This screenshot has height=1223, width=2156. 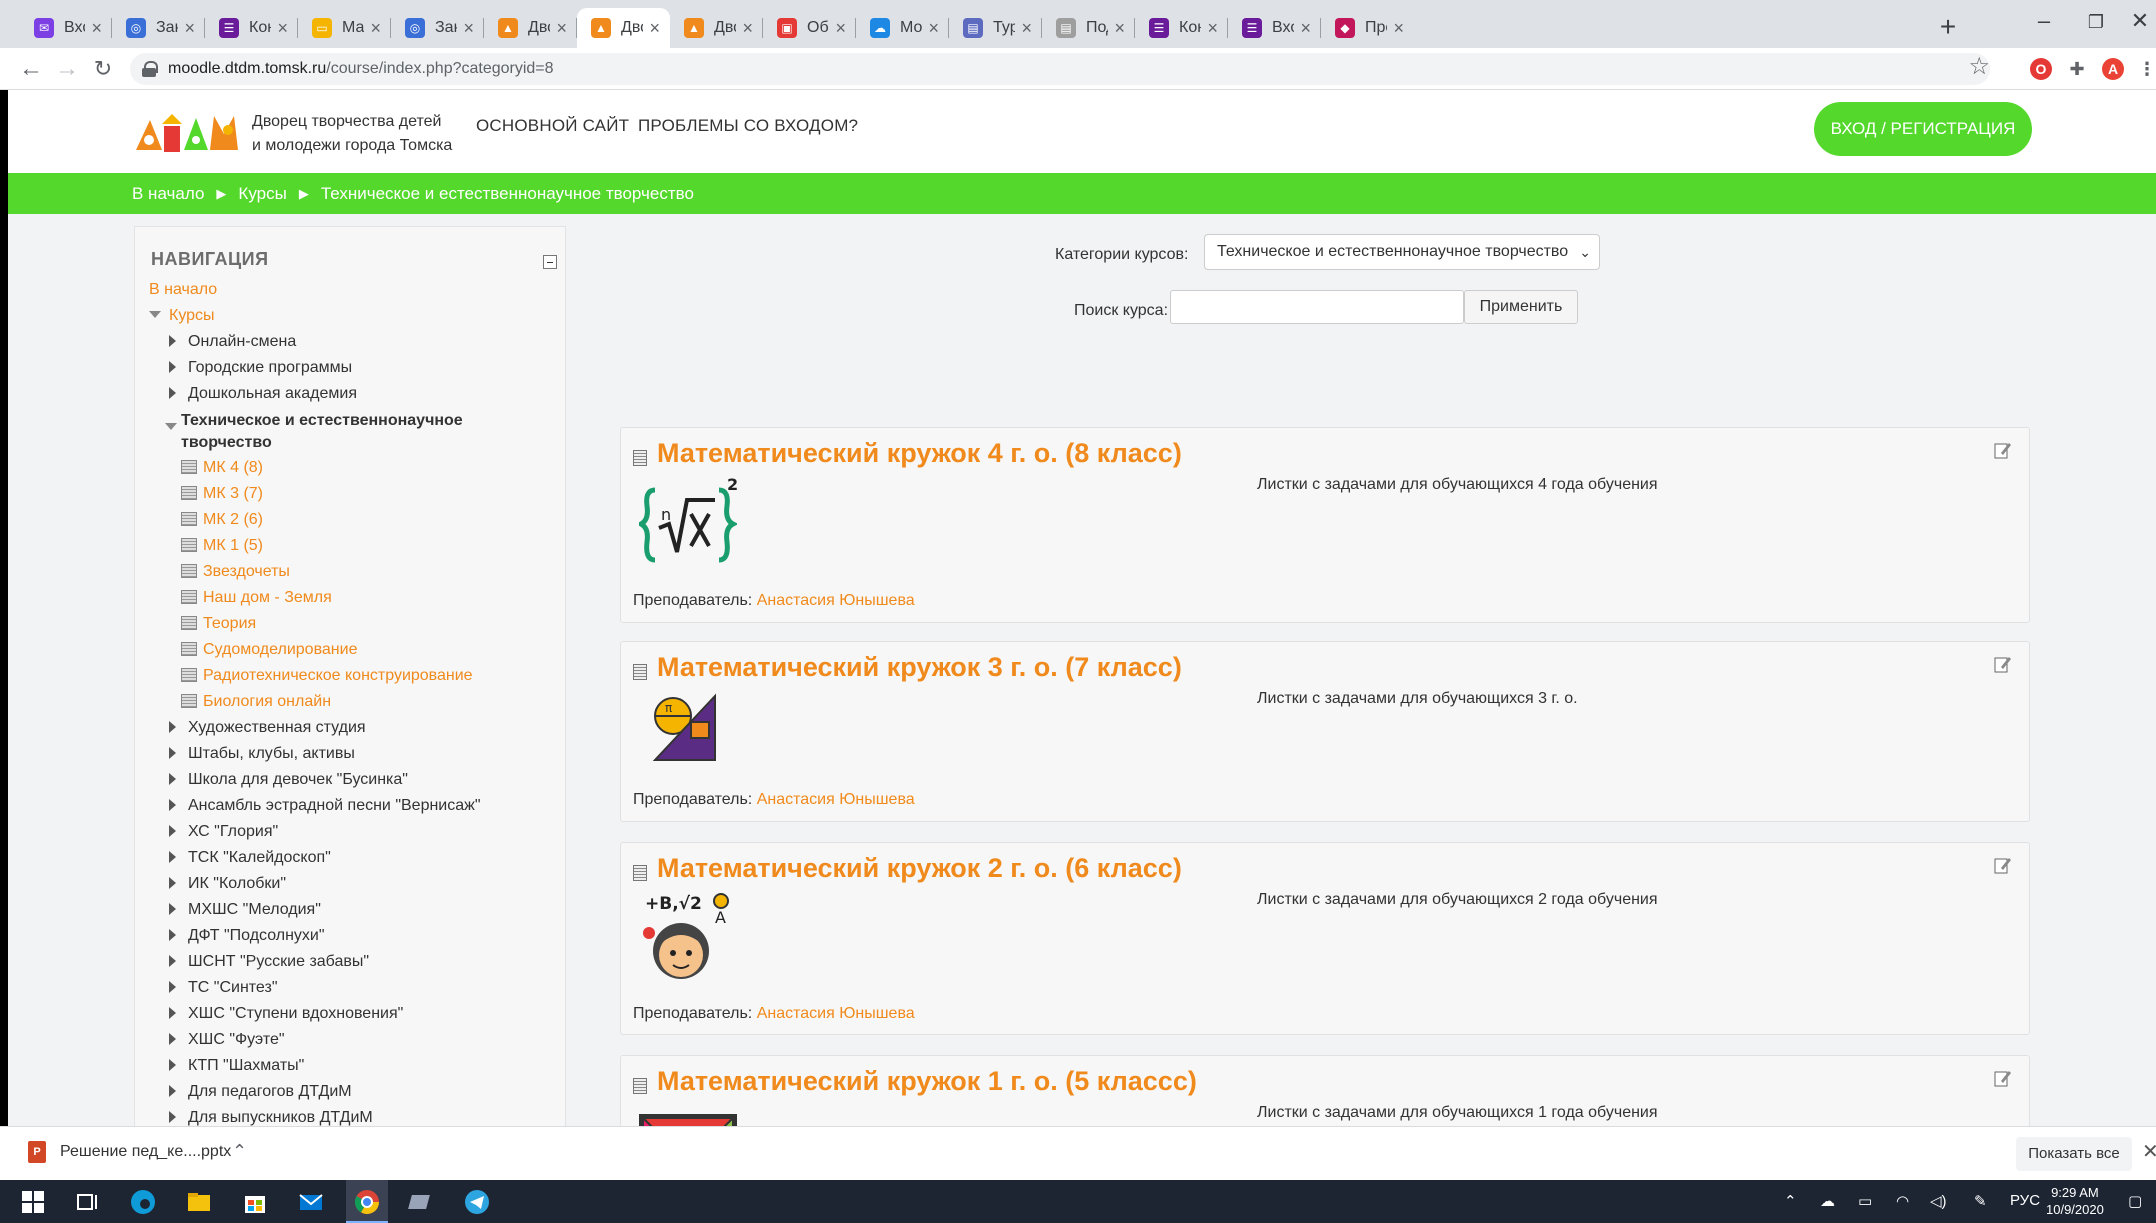 I want to click on file-explorer-icon, so click(x=199, y=1202).